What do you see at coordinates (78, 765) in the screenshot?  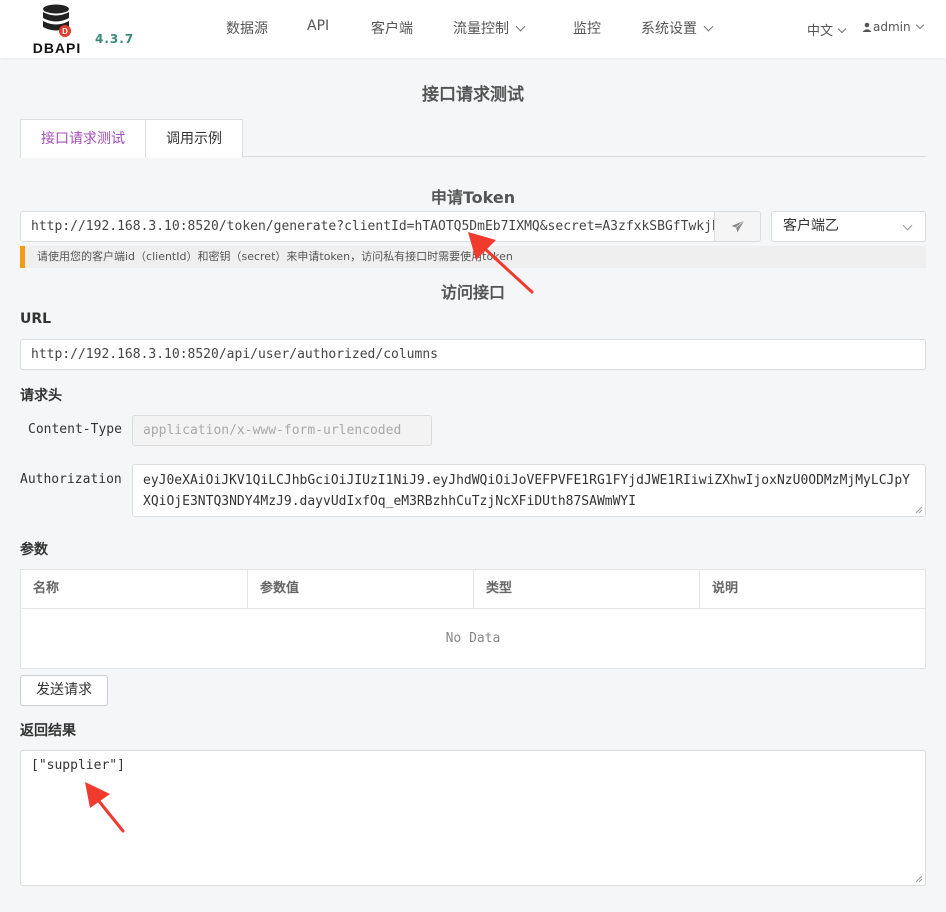 I see `result-value: ["supplier"]` at bounding box center [78, 765].